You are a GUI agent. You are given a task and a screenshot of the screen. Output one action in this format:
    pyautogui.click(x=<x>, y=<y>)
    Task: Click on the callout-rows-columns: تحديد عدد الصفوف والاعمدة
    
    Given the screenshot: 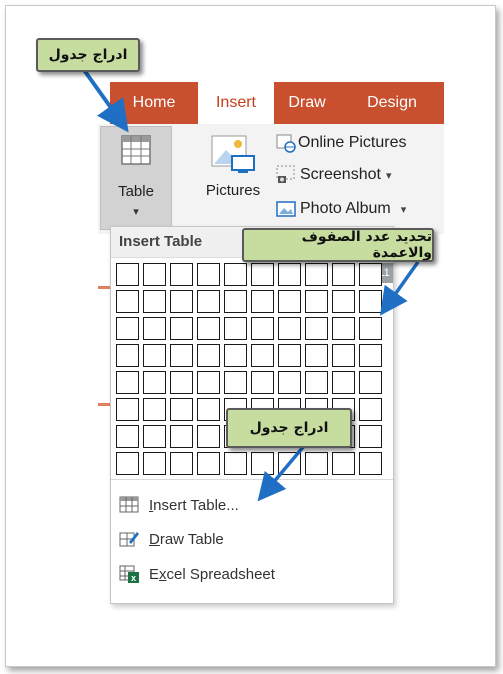 What is the action you would take?
    pyautogui.click(x=338, y=245)
    